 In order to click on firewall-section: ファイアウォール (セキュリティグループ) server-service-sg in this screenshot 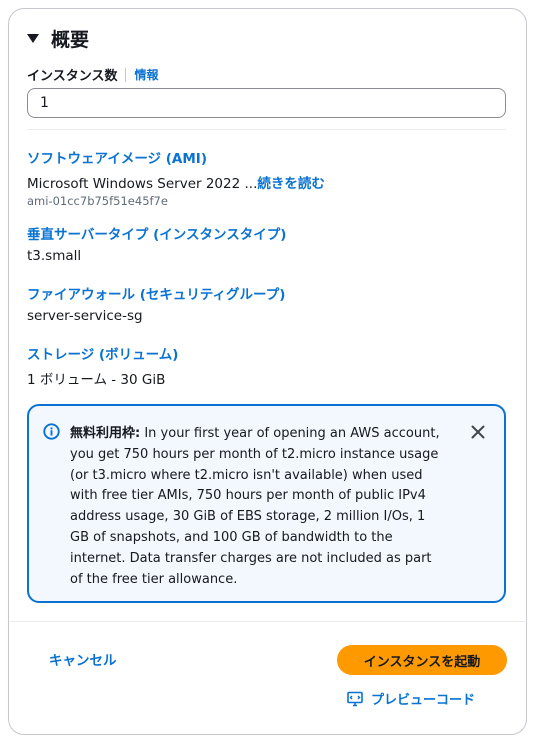, I will do `click(156, 303)`.